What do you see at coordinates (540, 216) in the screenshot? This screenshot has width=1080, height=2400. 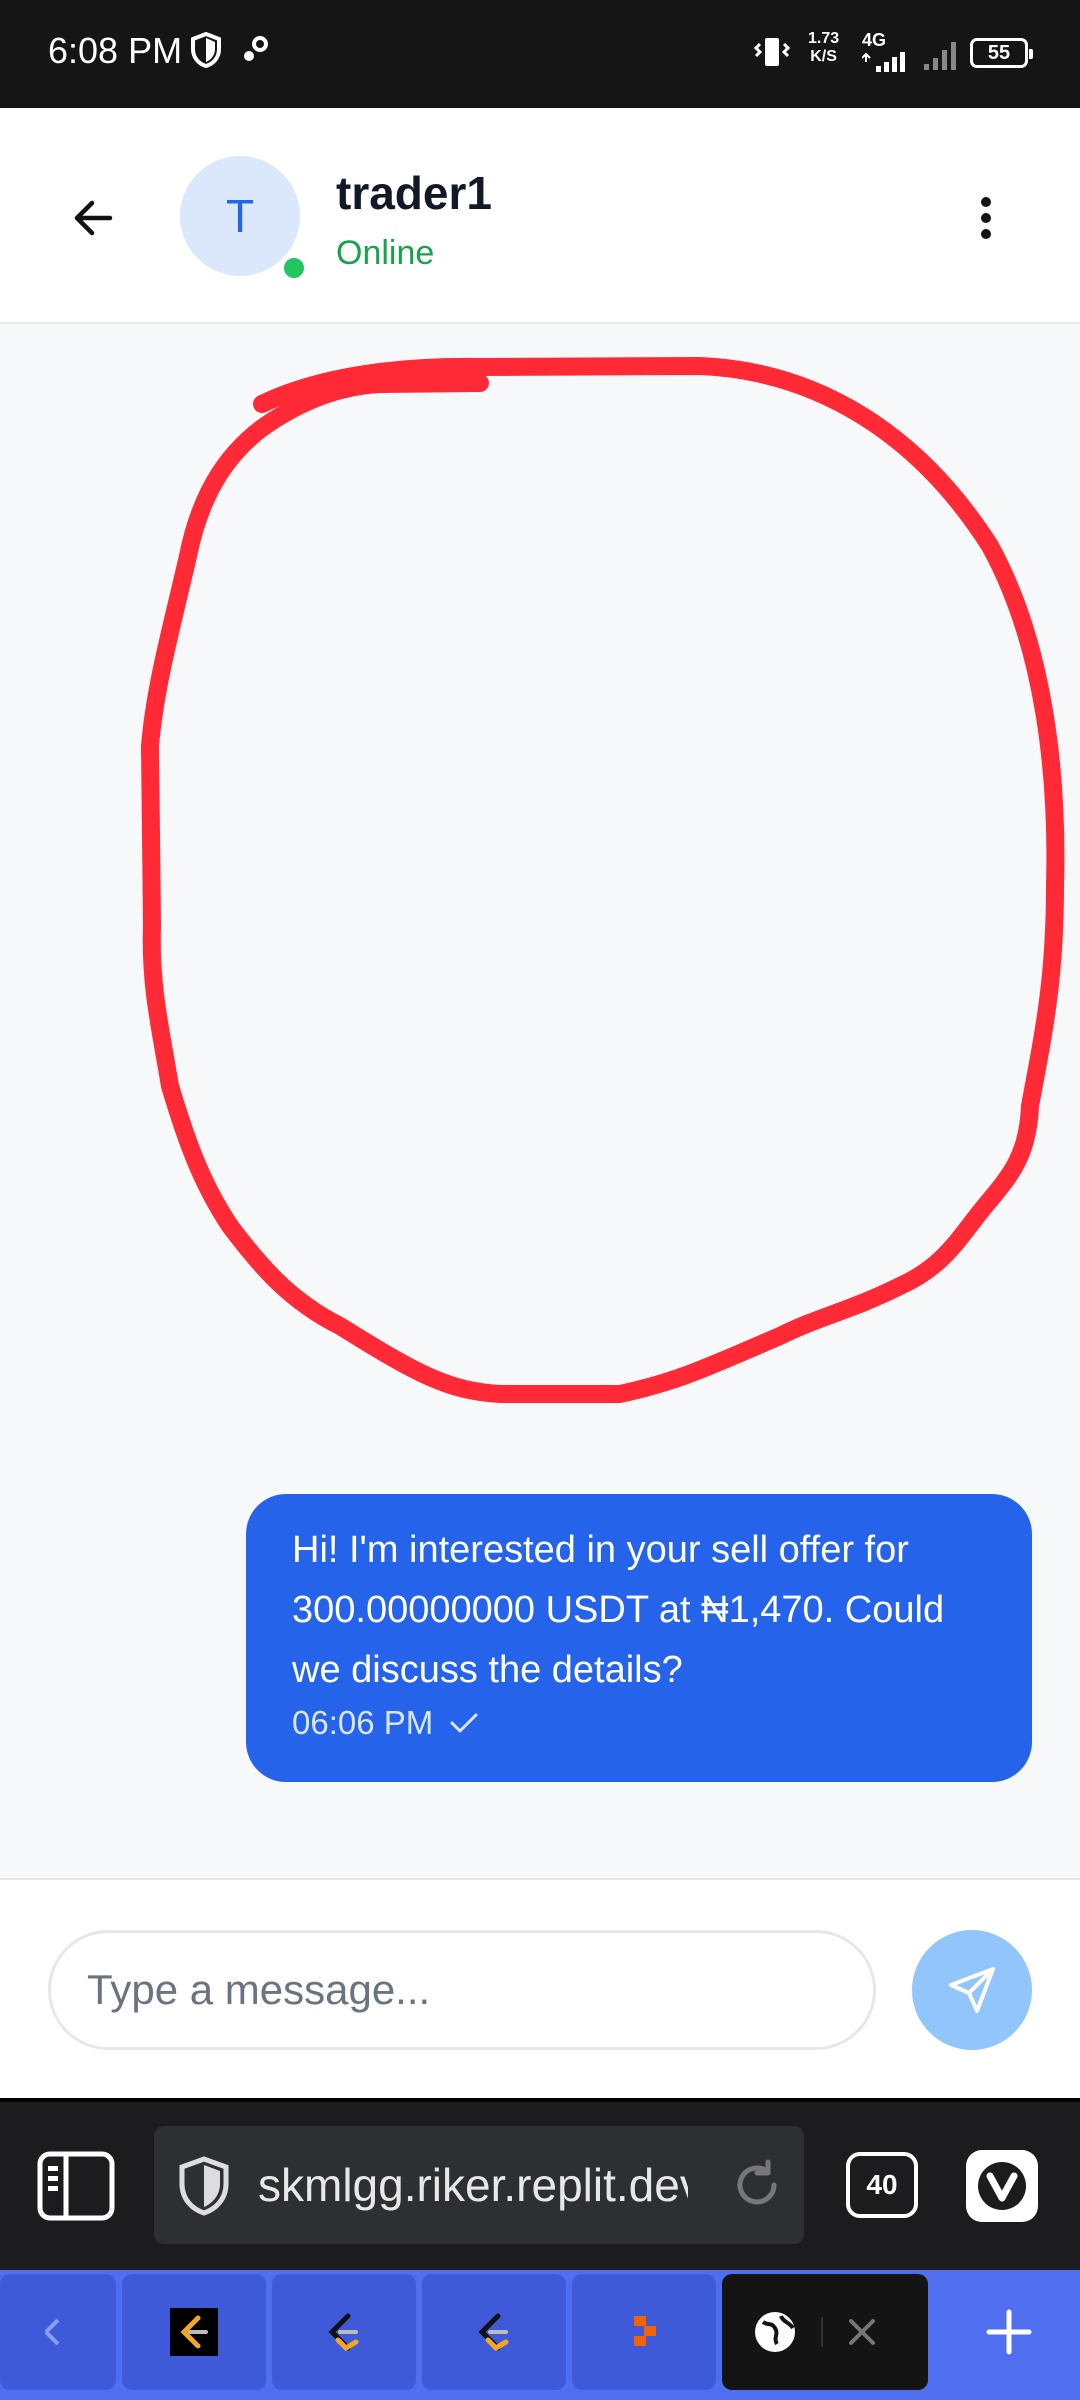 I see `chat-header: T trader1 Online` at bounding box center [540, 216].